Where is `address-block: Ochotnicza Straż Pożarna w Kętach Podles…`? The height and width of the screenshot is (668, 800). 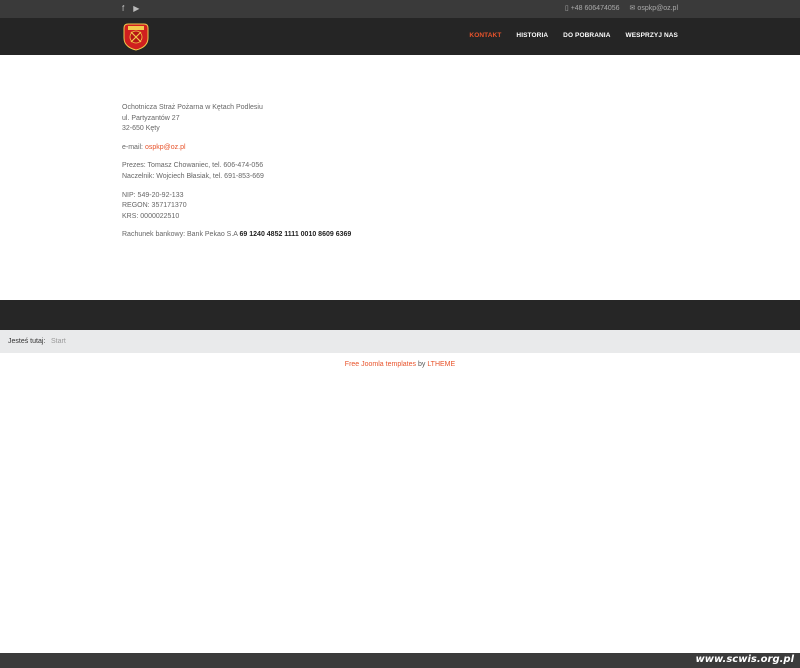
address-block: Ochotnicza Straż Pożarna w Kętach Podles… is located at coordinates (236, 119).